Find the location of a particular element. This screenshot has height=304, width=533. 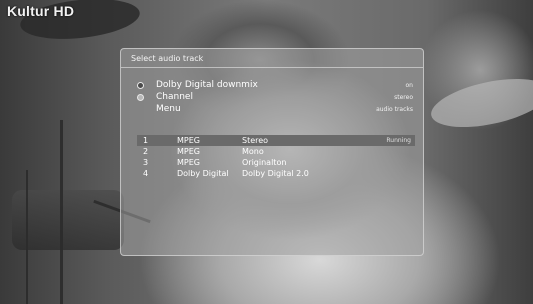

option-downmix: Dolby Digital downmix on is located at coordinates (275, 85).